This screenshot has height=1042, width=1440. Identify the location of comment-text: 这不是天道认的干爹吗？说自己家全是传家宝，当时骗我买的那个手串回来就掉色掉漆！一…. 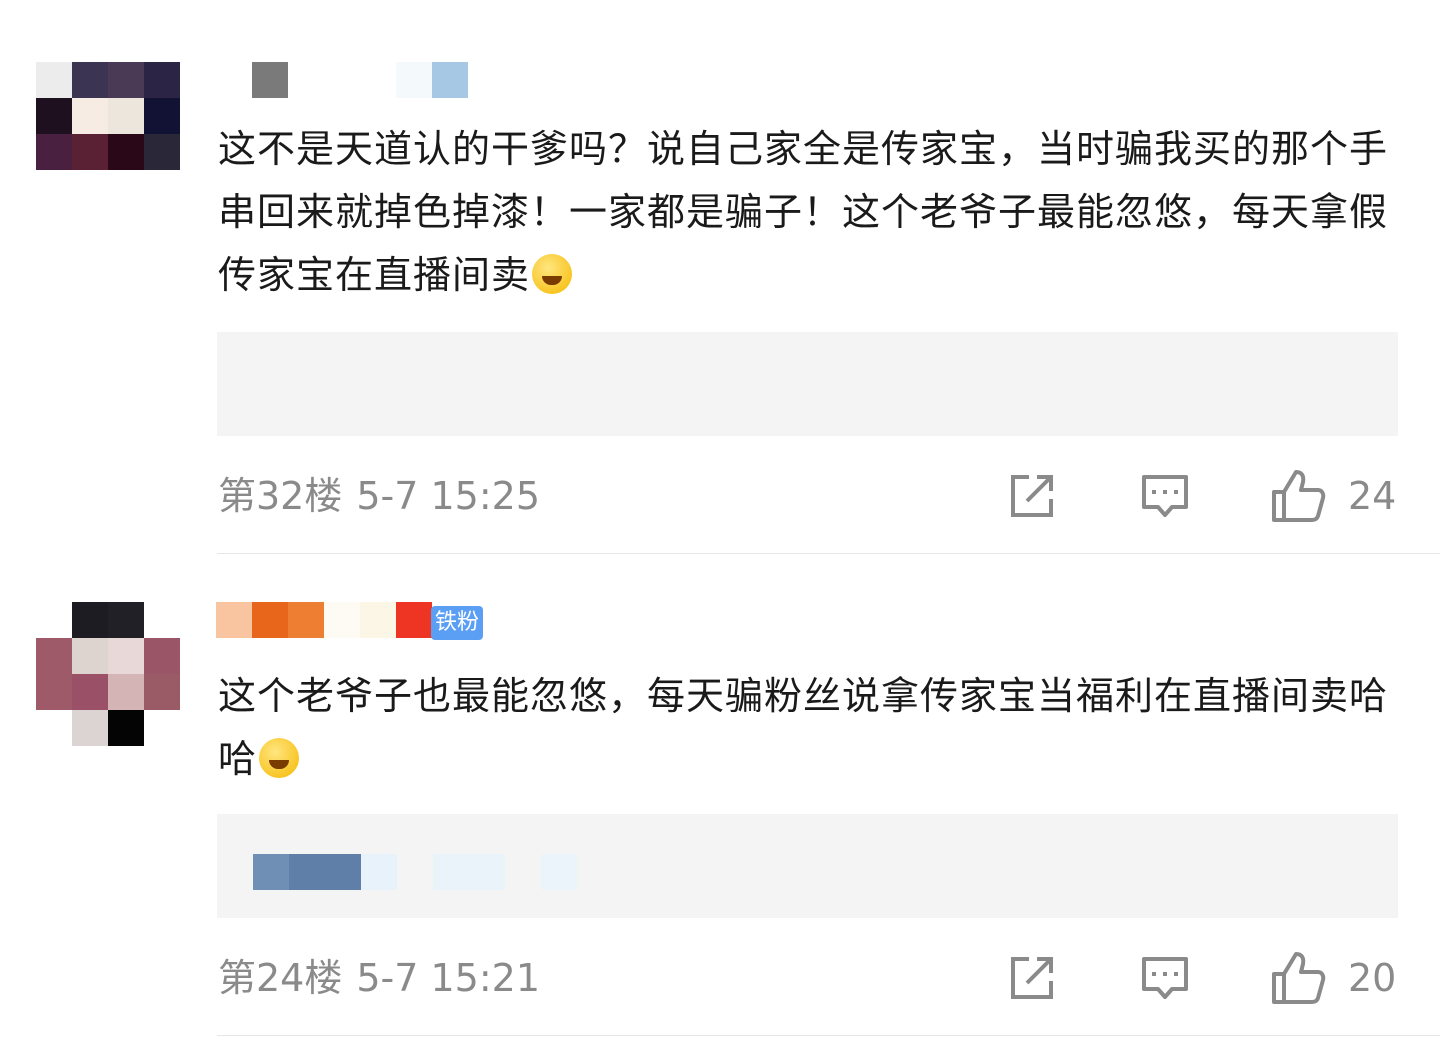
(808, 212).